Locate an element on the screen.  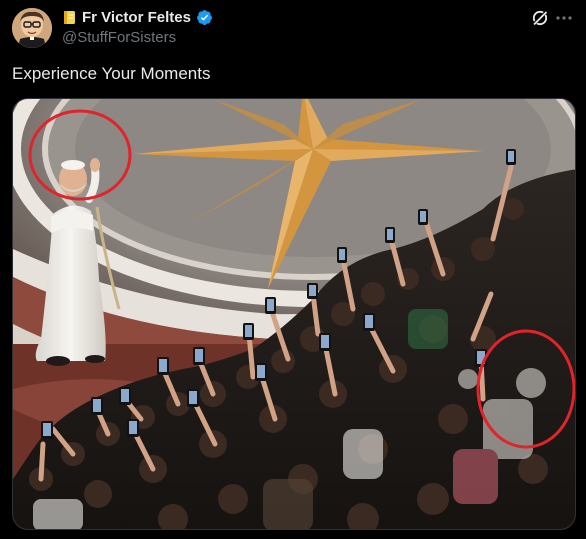
author-name: Fr Victor Feltes is located at coordinates (136, 17).